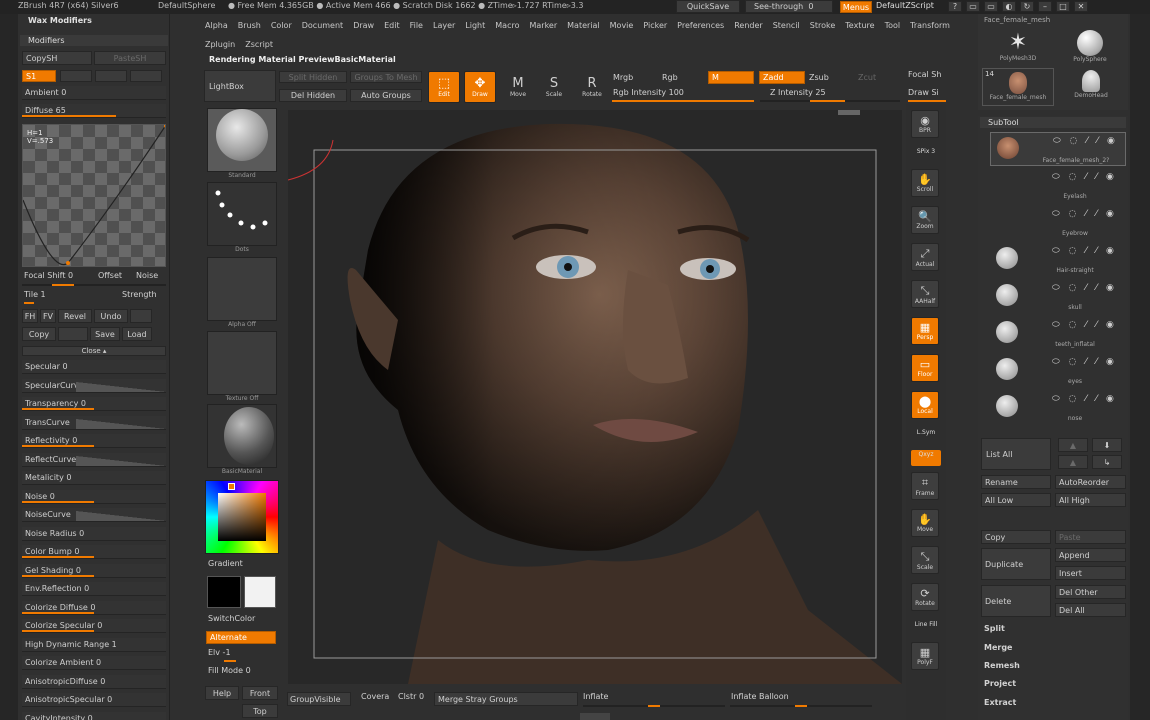 The image size is (1150, 720). What do you see at coordinates (1002, 665) in the screenshot?
I see `remesh-section: Remesh` at bounding box center [1002, 665].